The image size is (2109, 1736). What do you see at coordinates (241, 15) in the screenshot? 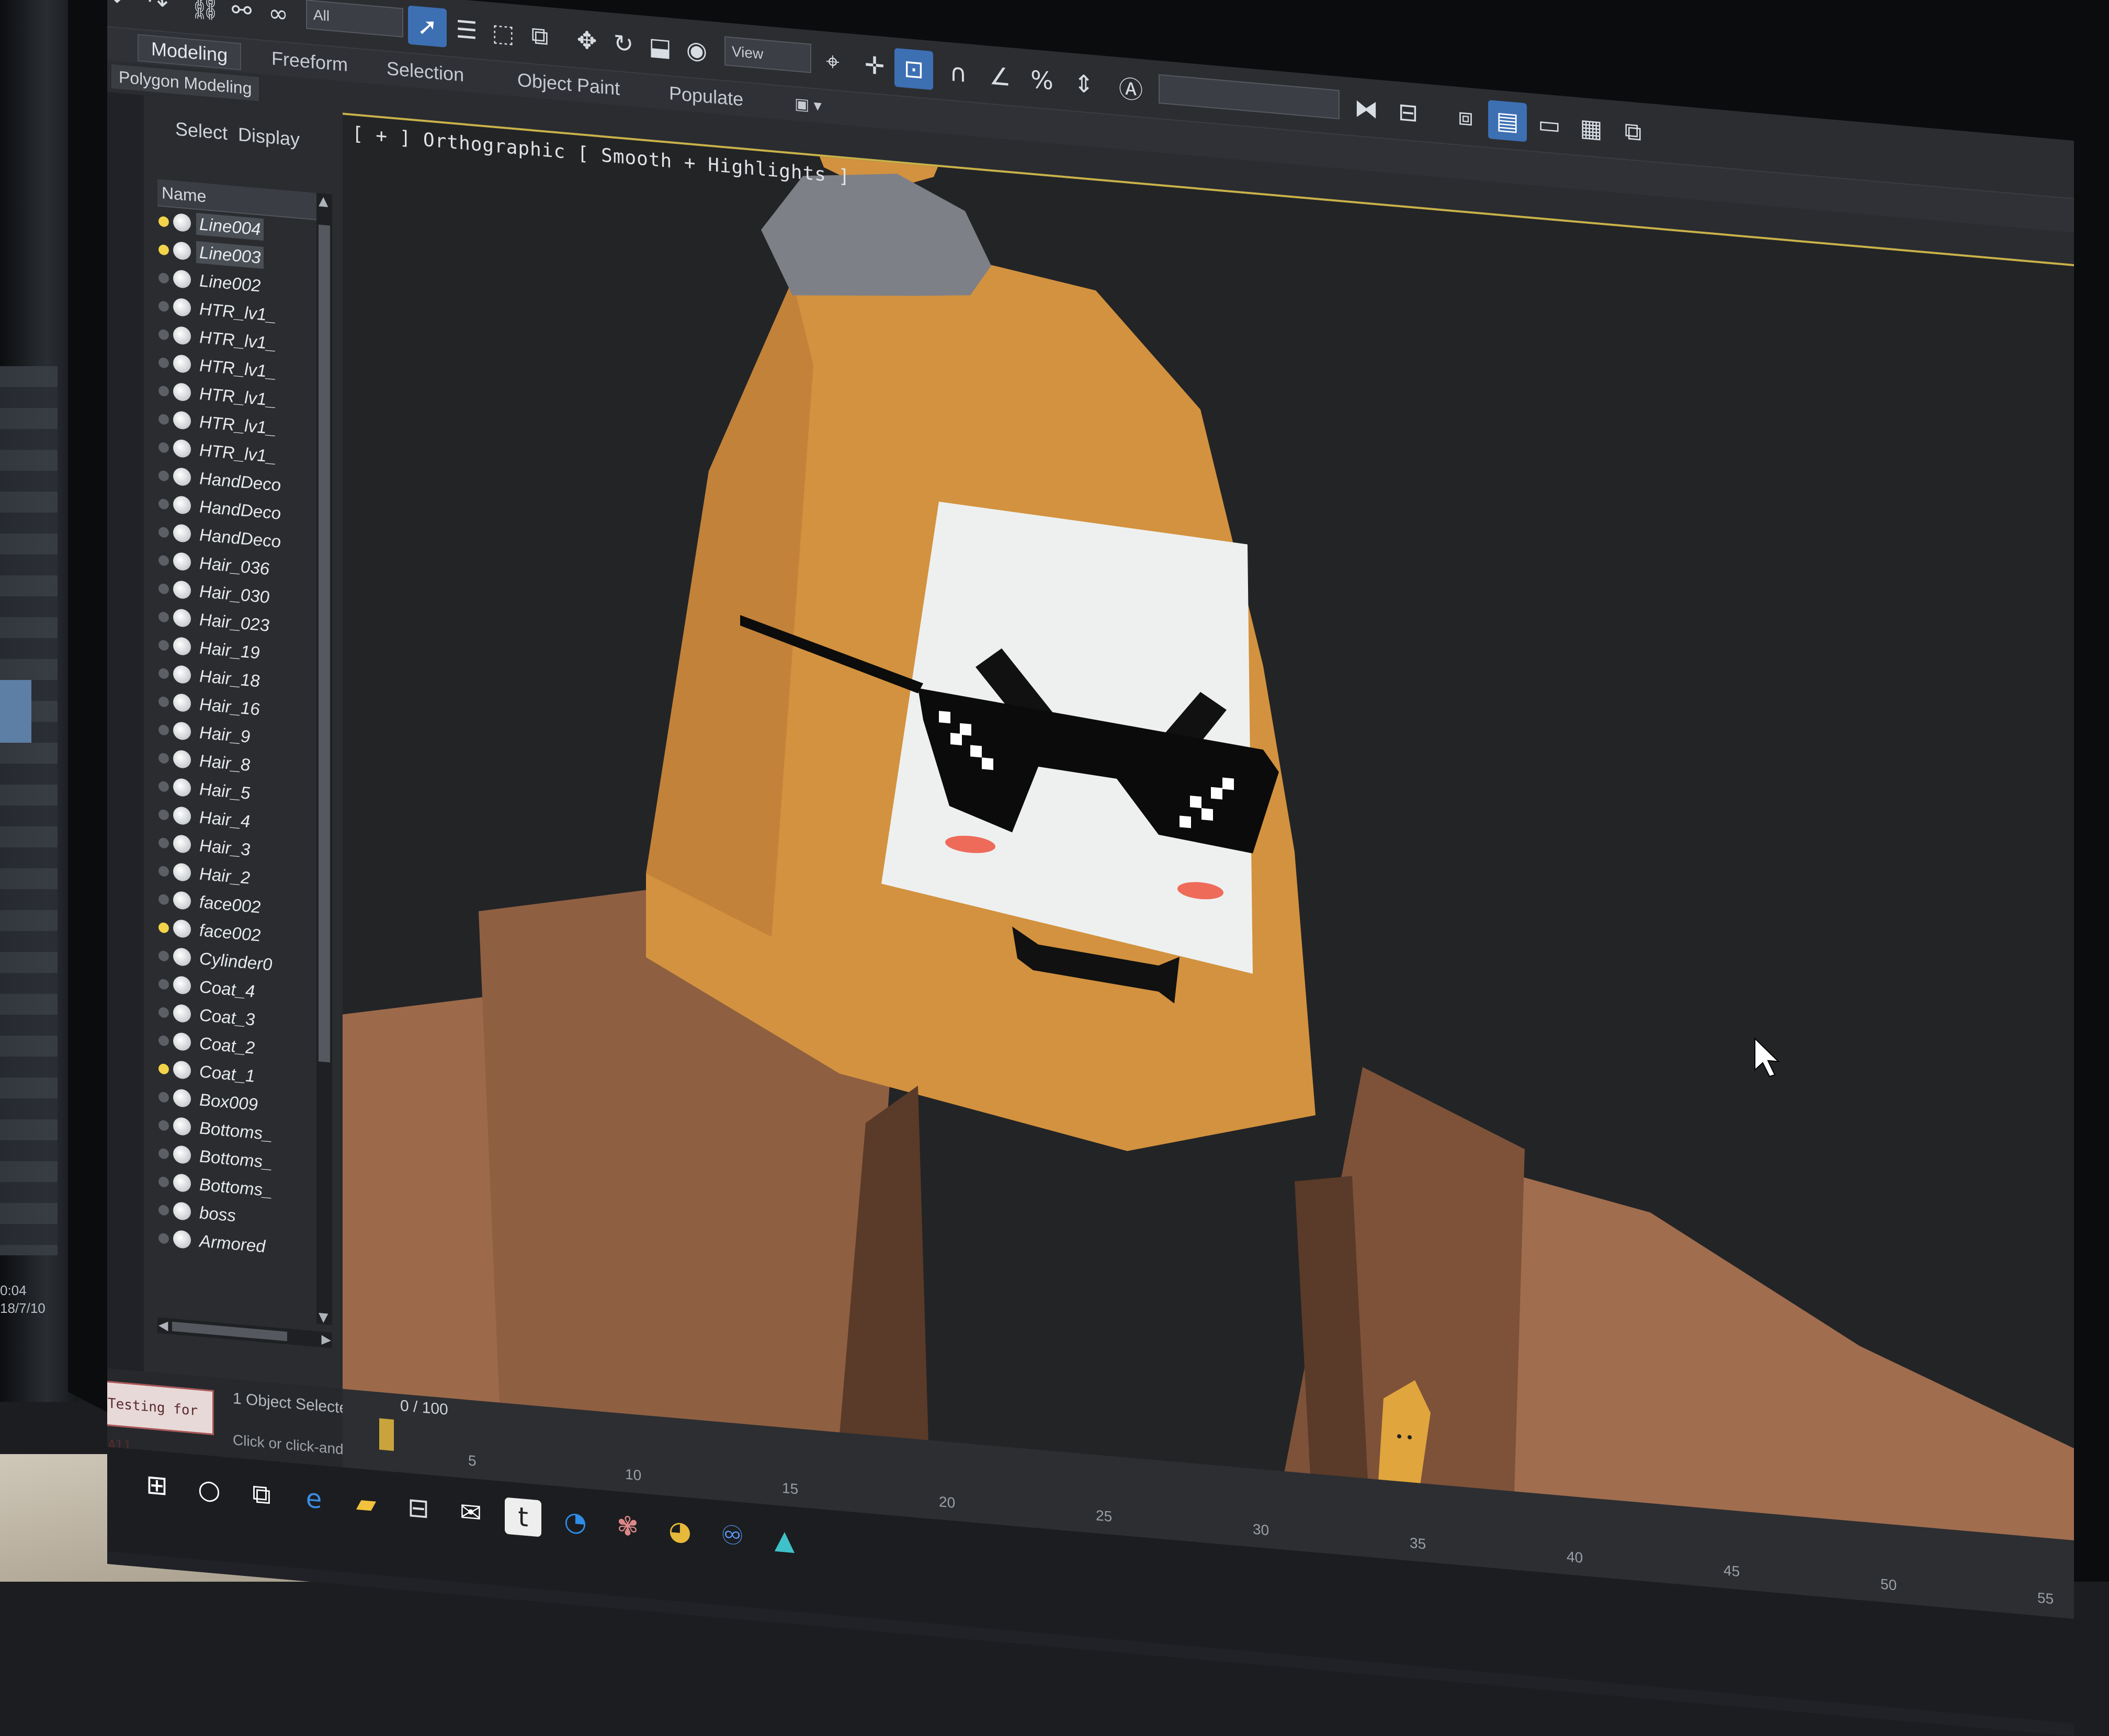
I see `unlink-icon: ⚯` at bounding box center [241, 15].